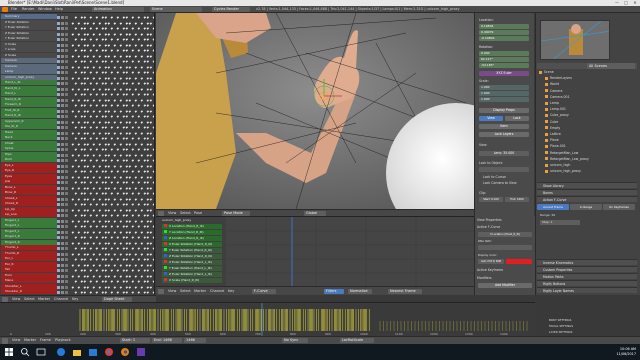 This screenshot has height=360, width=640. I want to click on rigify-settings-item: FACIAL SETTINGS, so click(587, 326).